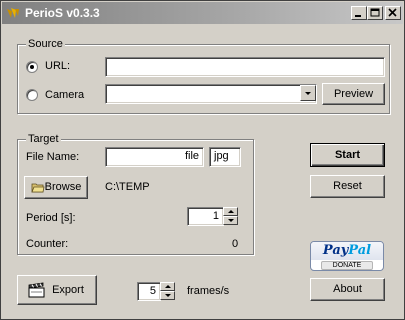  I want to click on target-directory: C:\TEMP, so click(127, 187).